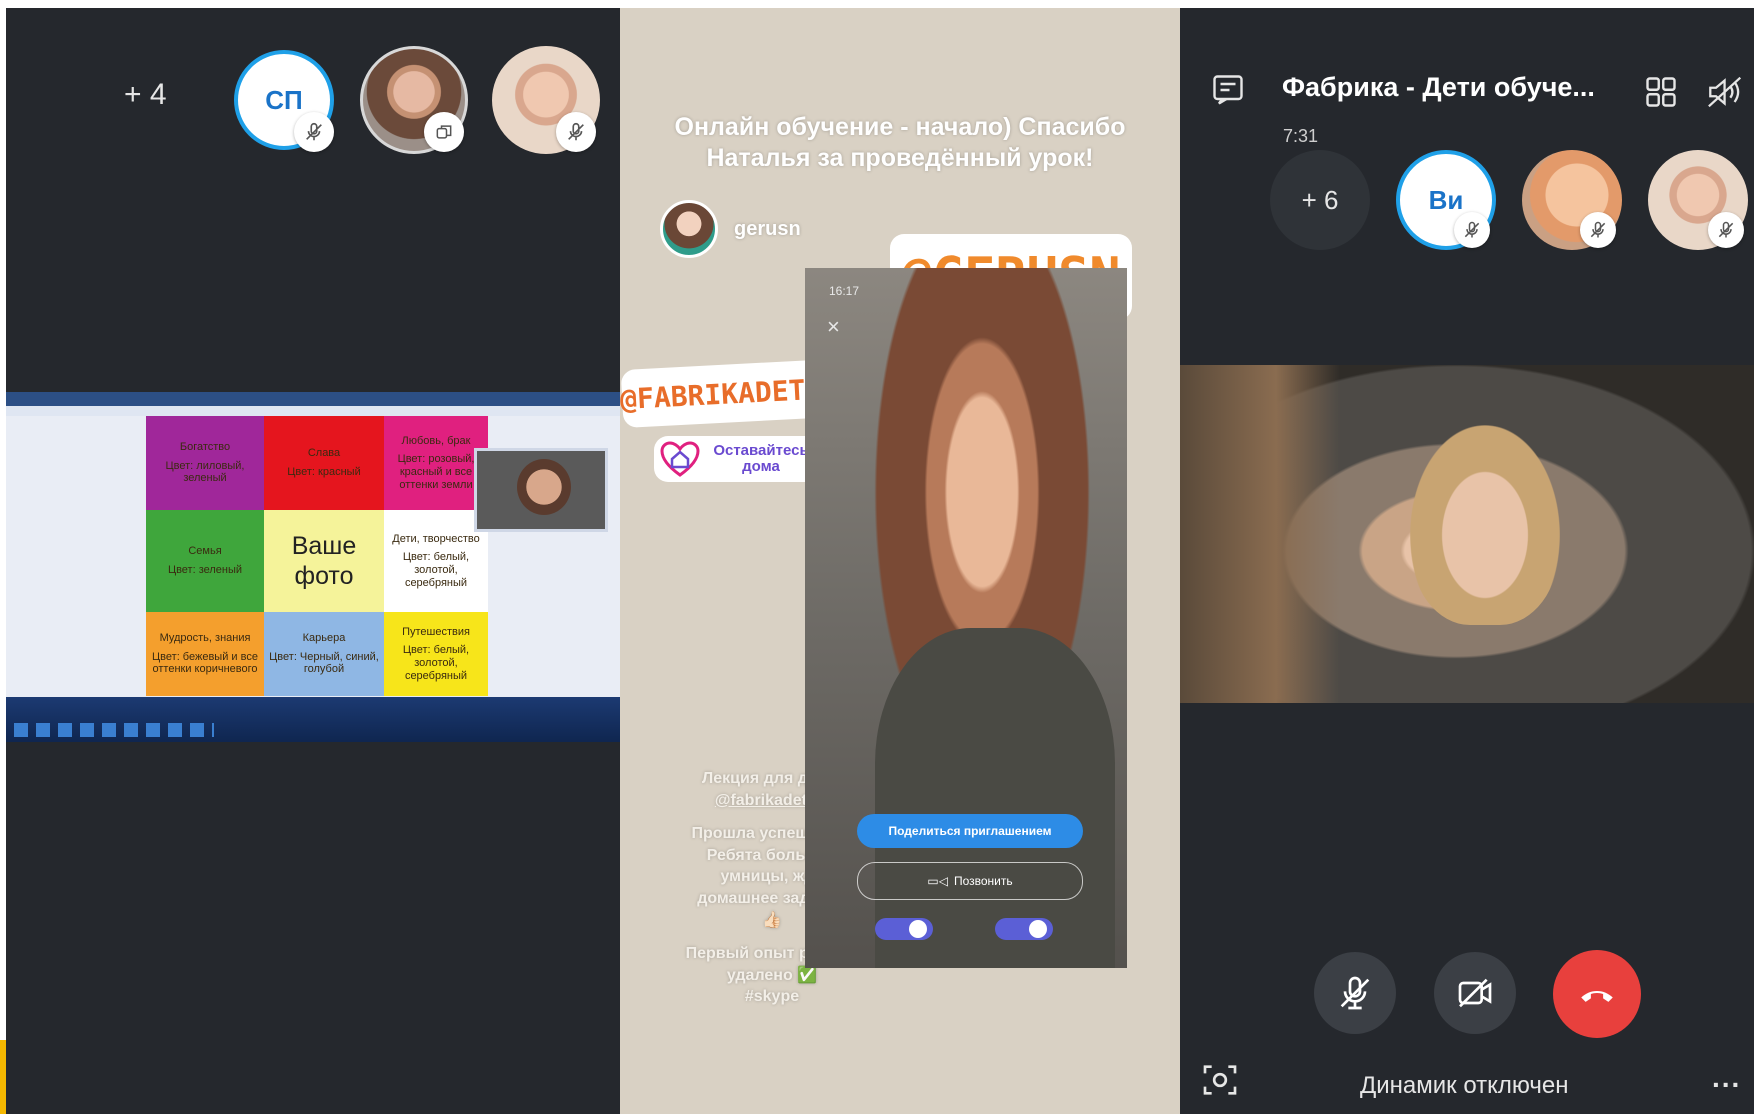 This screenshot has height=1114, width=1754. I want to click on avatar-initials: Ви, so click(1446, 199).